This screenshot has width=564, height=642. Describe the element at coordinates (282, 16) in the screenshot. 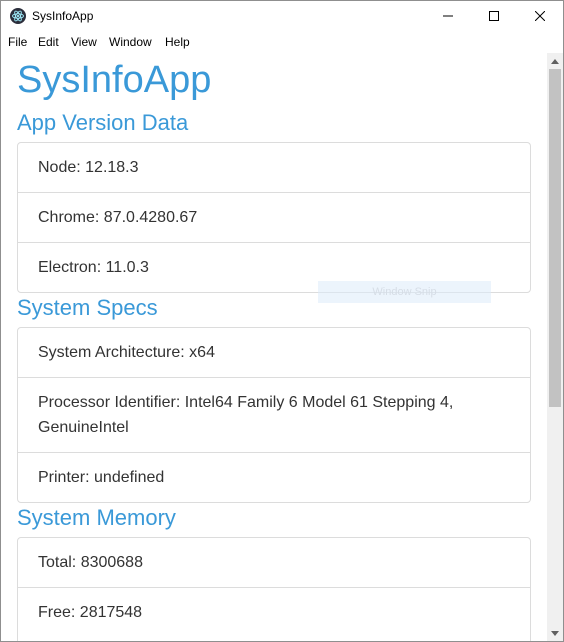

I see `title-bar: SysInfoApp` at that location.